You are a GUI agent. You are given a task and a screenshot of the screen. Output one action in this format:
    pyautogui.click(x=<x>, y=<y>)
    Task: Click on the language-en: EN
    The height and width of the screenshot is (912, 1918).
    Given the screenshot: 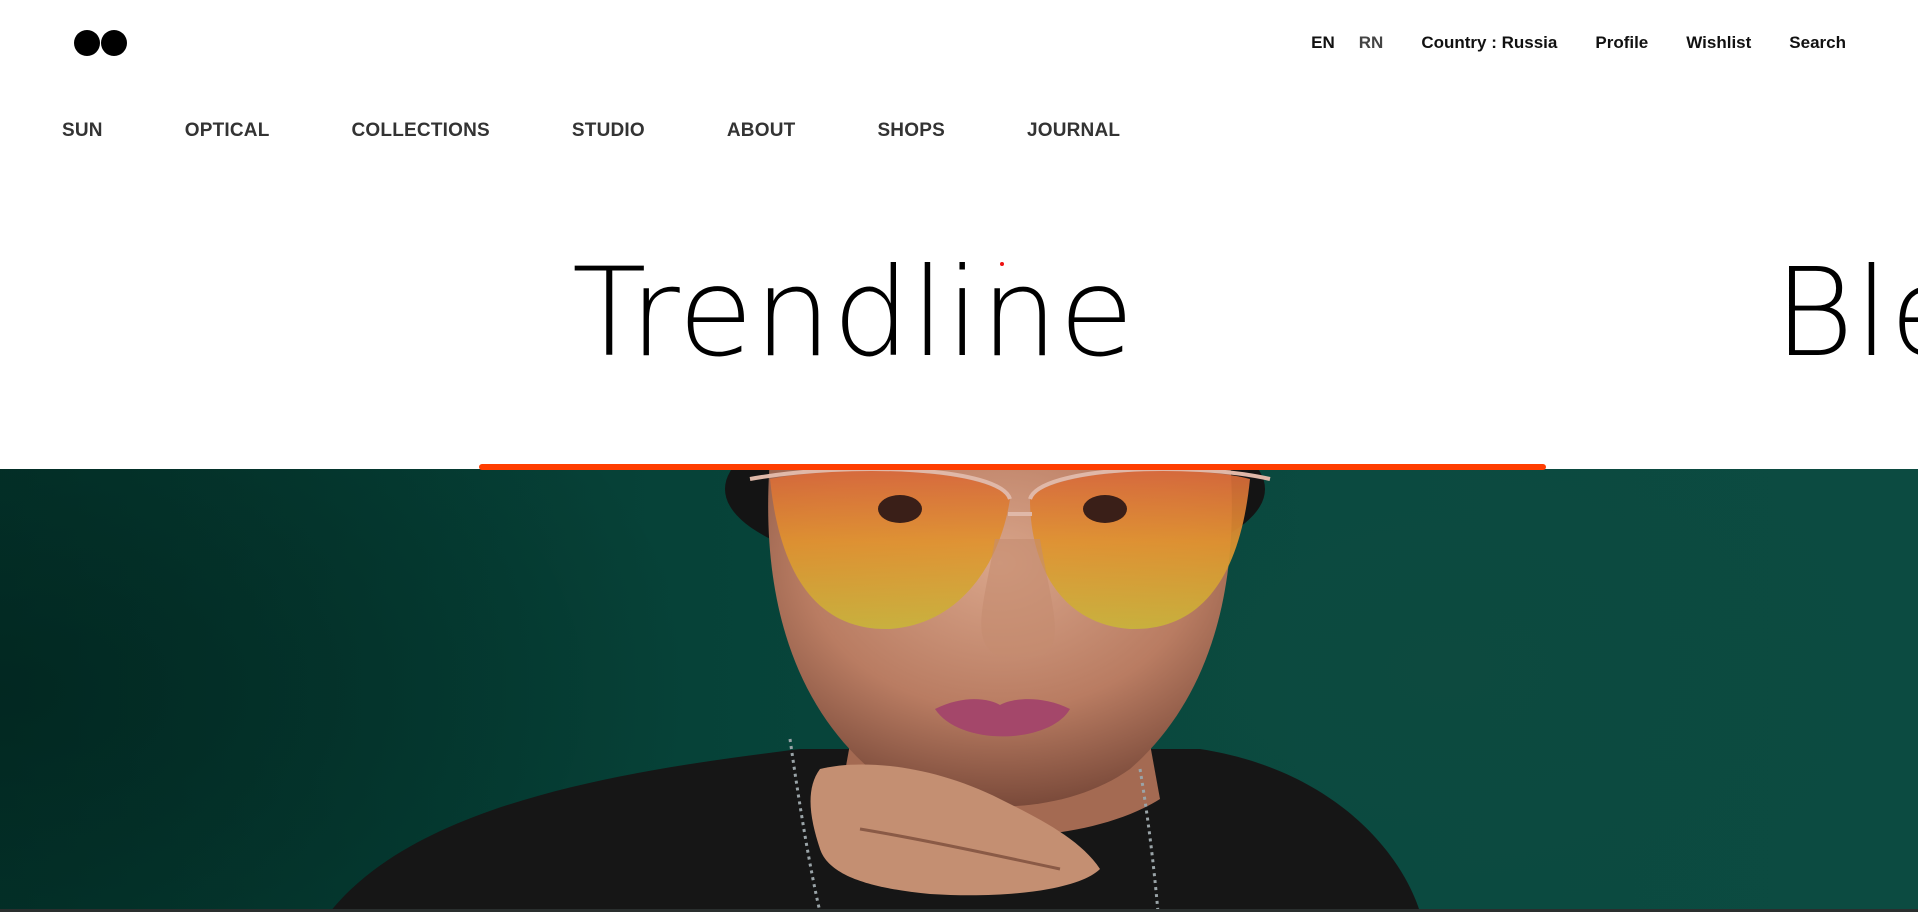 What is the action you would take?
    pyautogui.click(x=1323, y=43)
    